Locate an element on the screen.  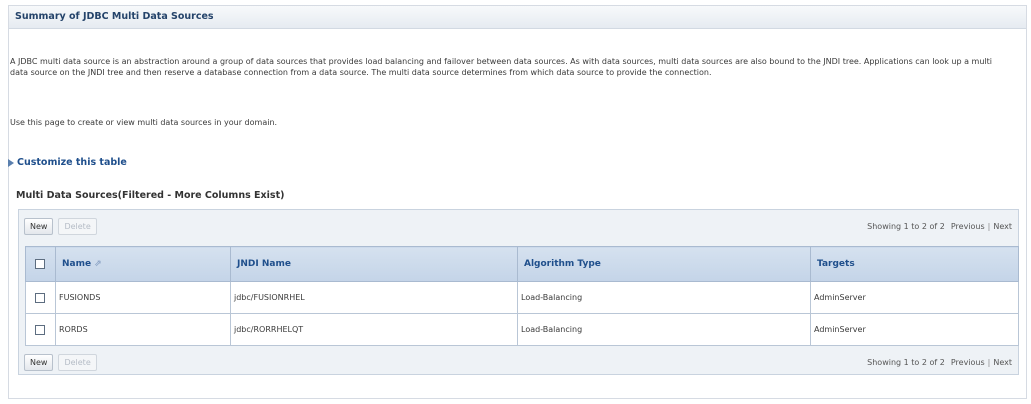
column-header-jndi-name: JNDI Name is located at coordinates (374, 264).